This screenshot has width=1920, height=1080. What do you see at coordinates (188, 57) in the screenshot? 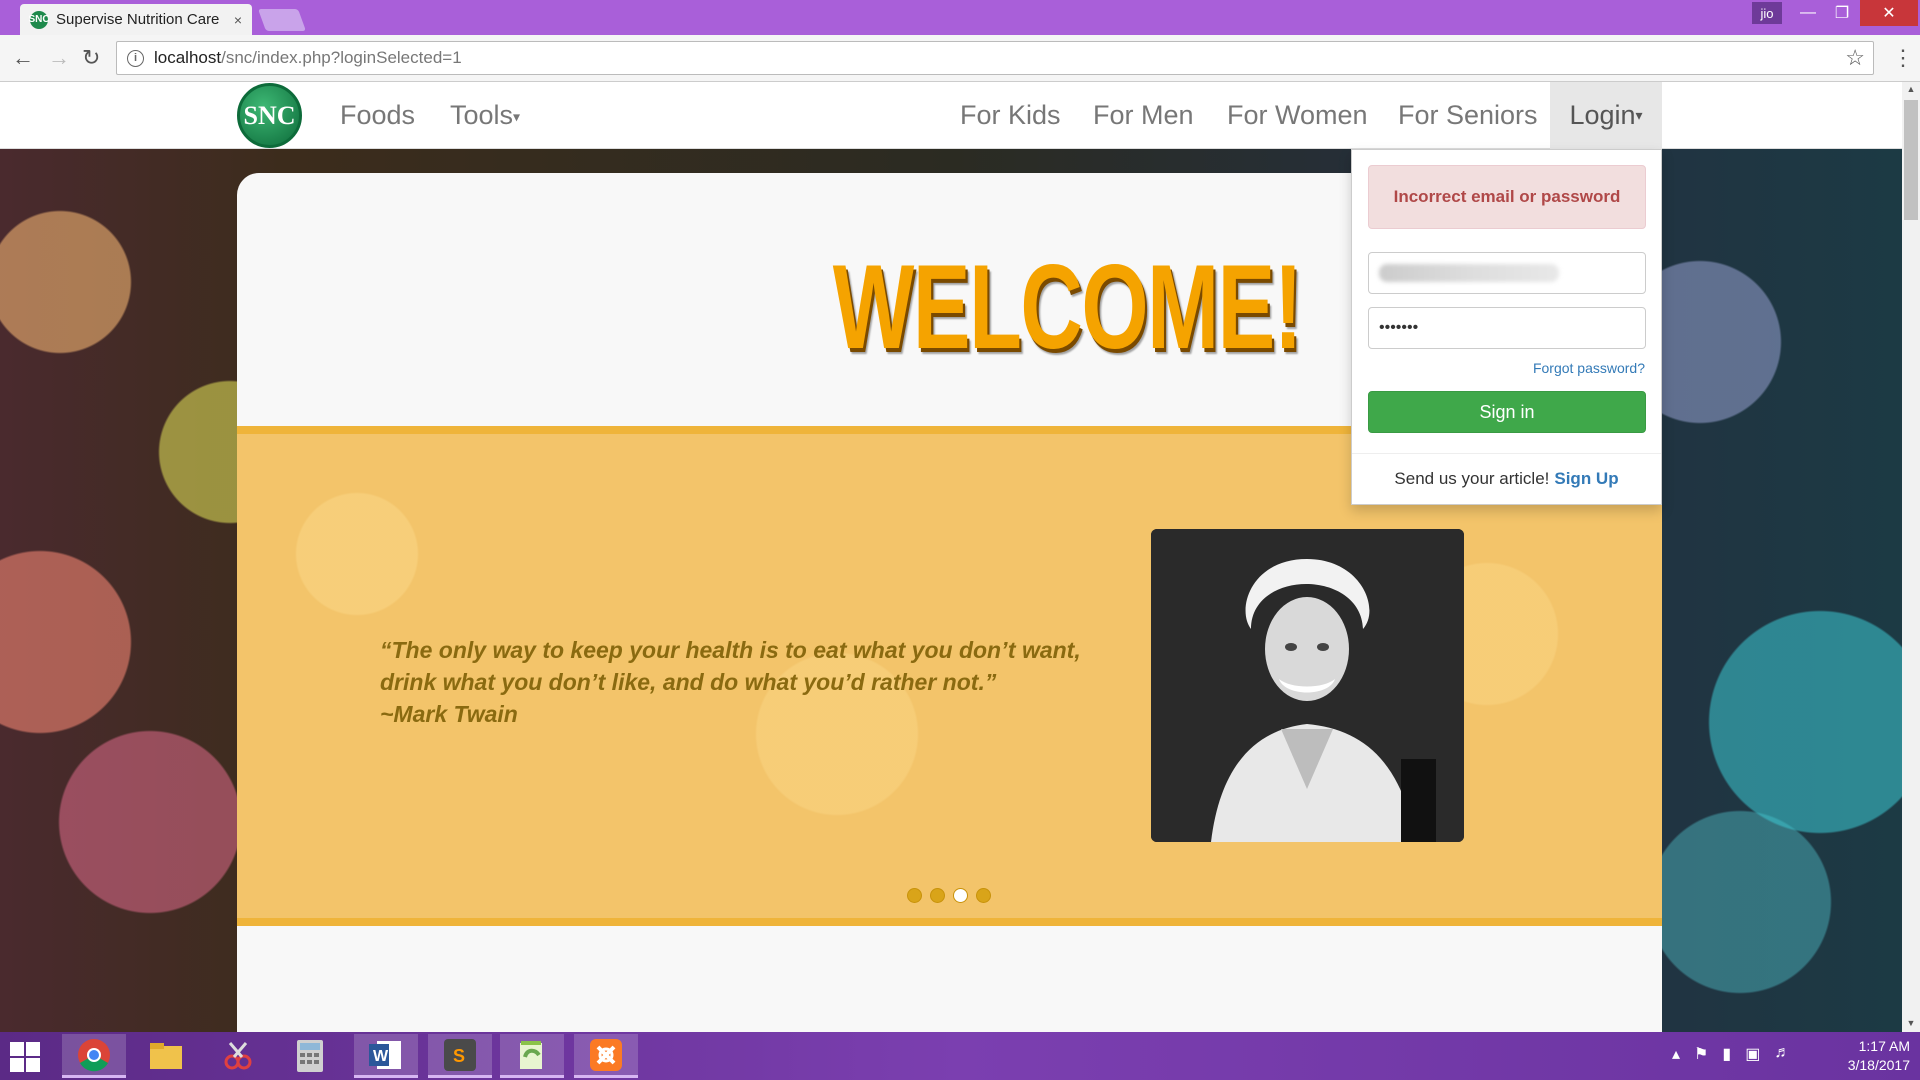
I see `url-host: localhost` at bounding box center [188, 57].